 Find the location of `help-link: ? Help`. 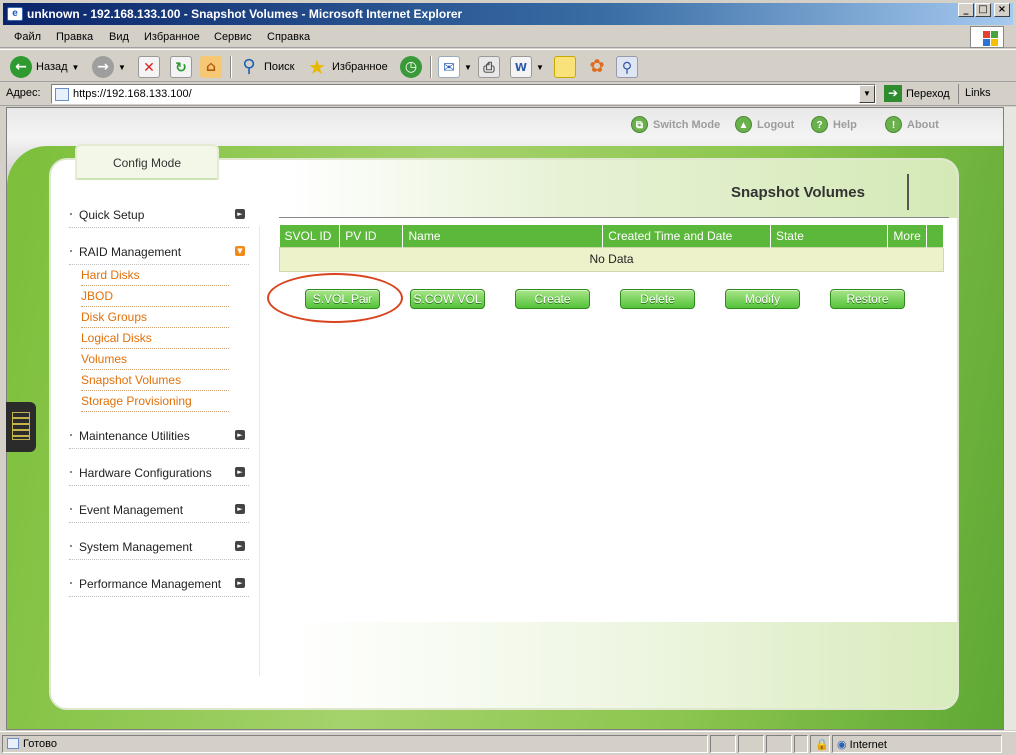

help-link: ? Help is located at coordinates (834, 124).